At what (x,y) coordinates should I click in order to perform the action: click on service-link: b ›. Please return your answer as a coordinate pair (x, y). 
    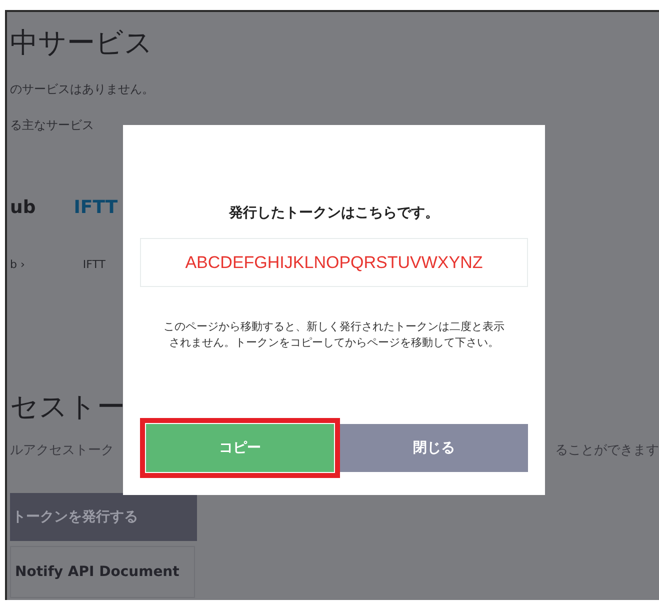
    Looking at the image, I should click on (17, 265).